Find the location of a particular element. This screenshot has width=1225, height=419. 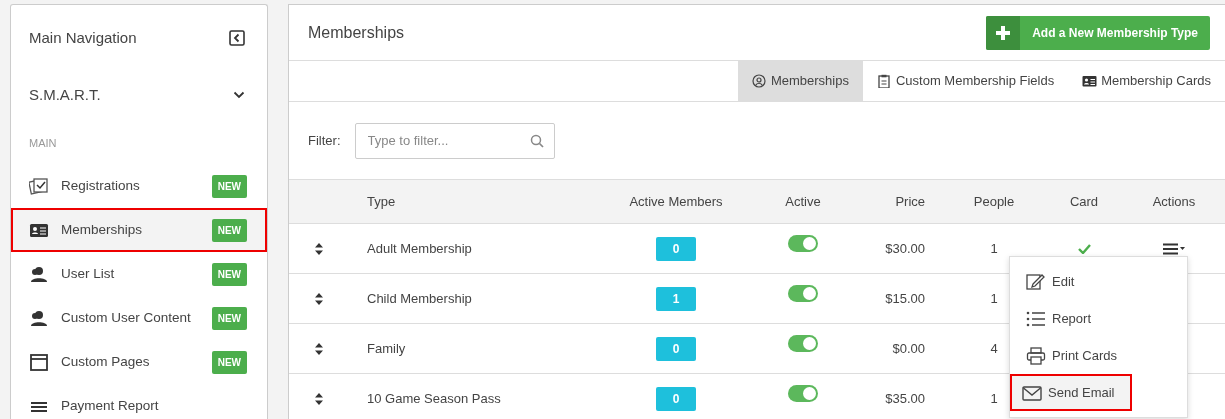

organization-name: S.M.A.R.T. is located at coordinates (65, 95).